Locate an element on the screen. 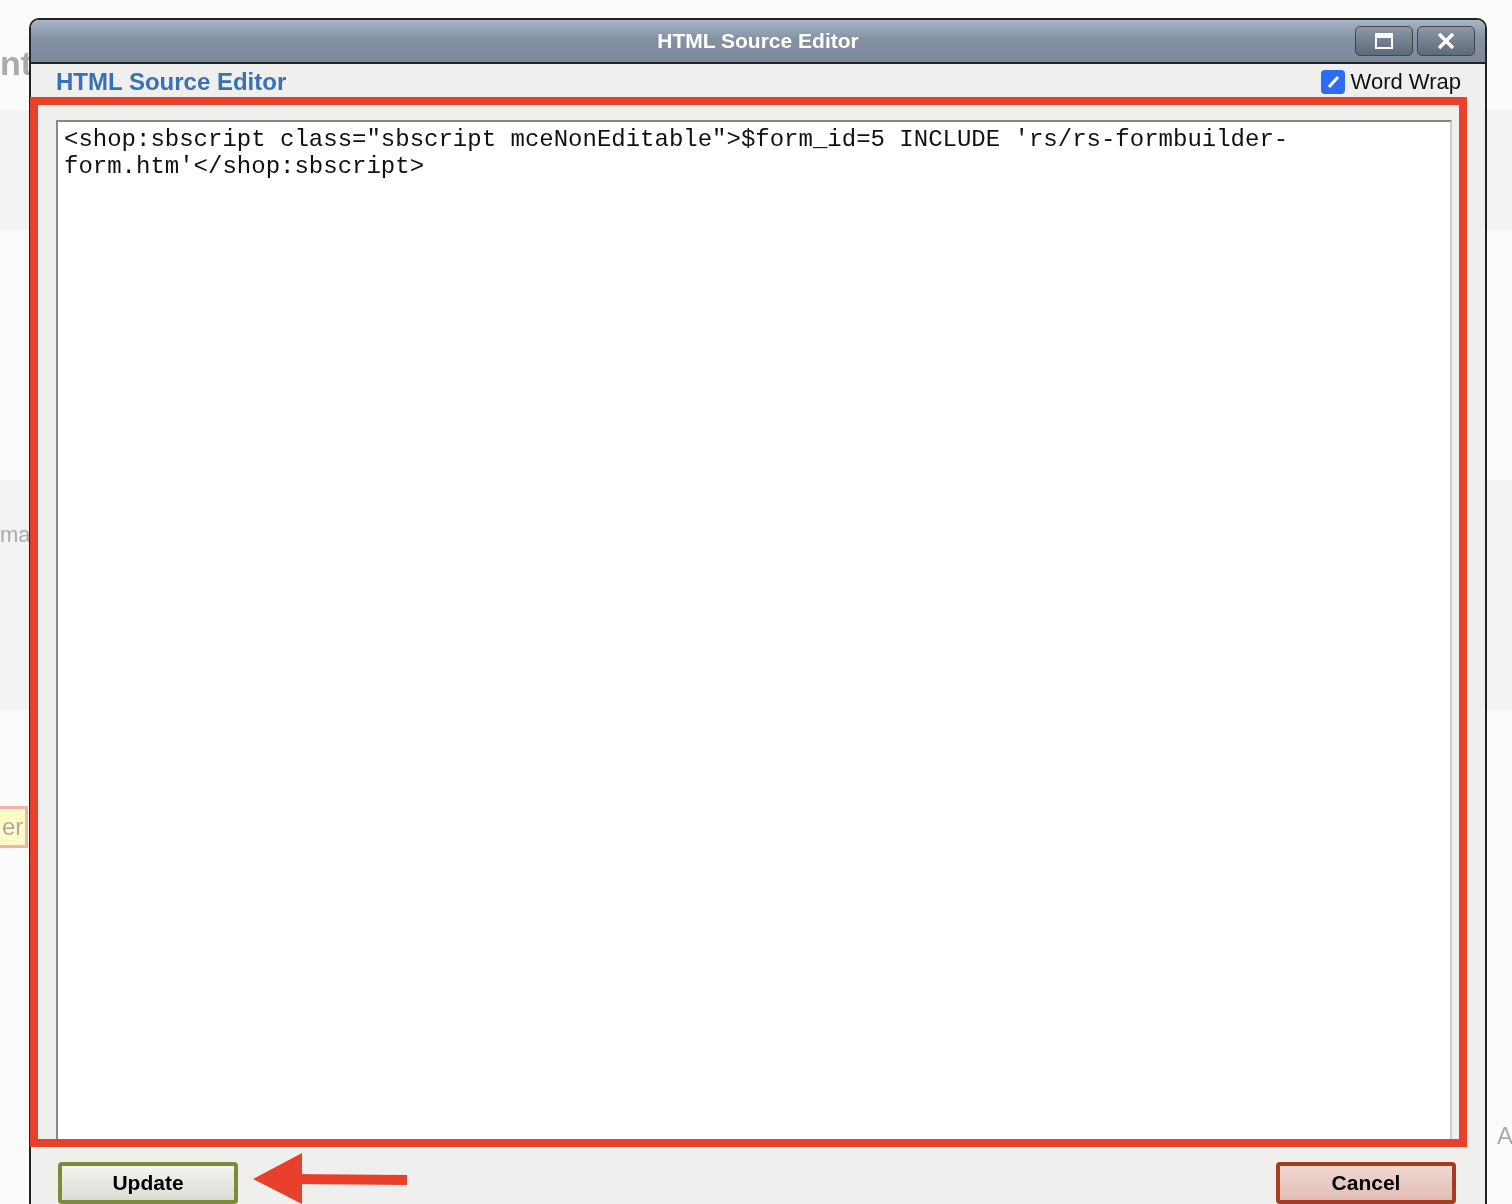  background-text: nt is located at coordinates (16, 63).